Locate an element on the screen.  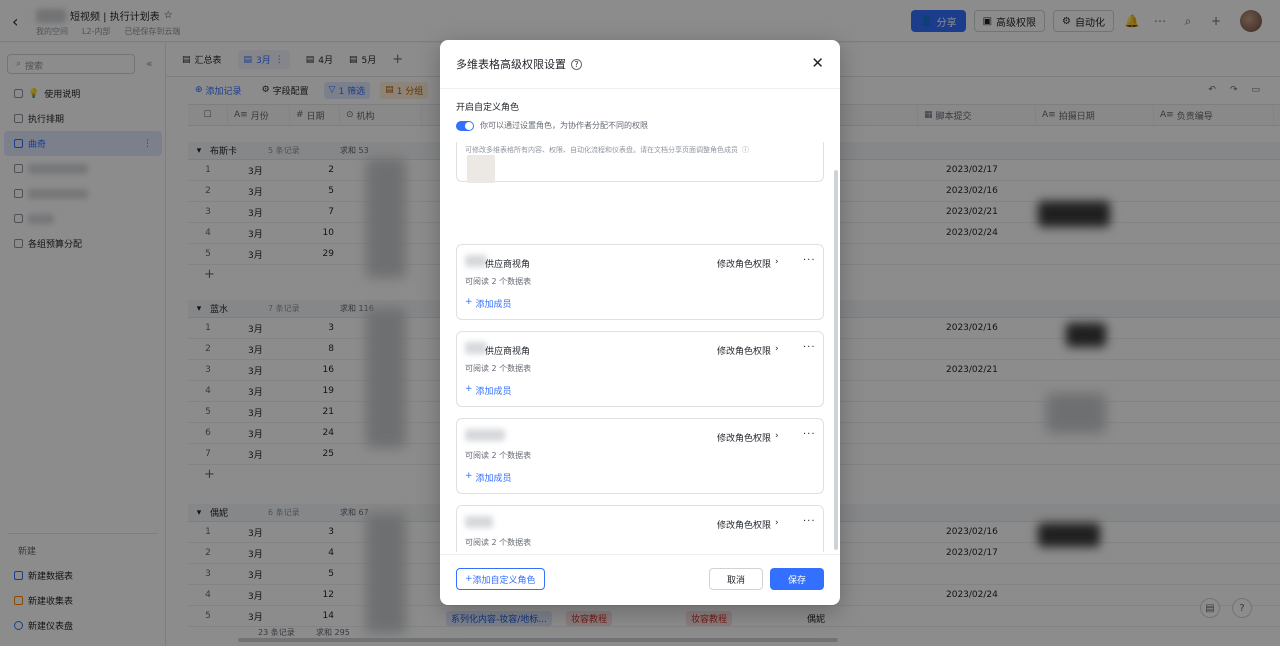
admin-note-text: 可修改多维表格所有内容、权限、自动化流程和仪表盘。请在文档分享页面调整角色成员 is located at coordinates (601, 150).